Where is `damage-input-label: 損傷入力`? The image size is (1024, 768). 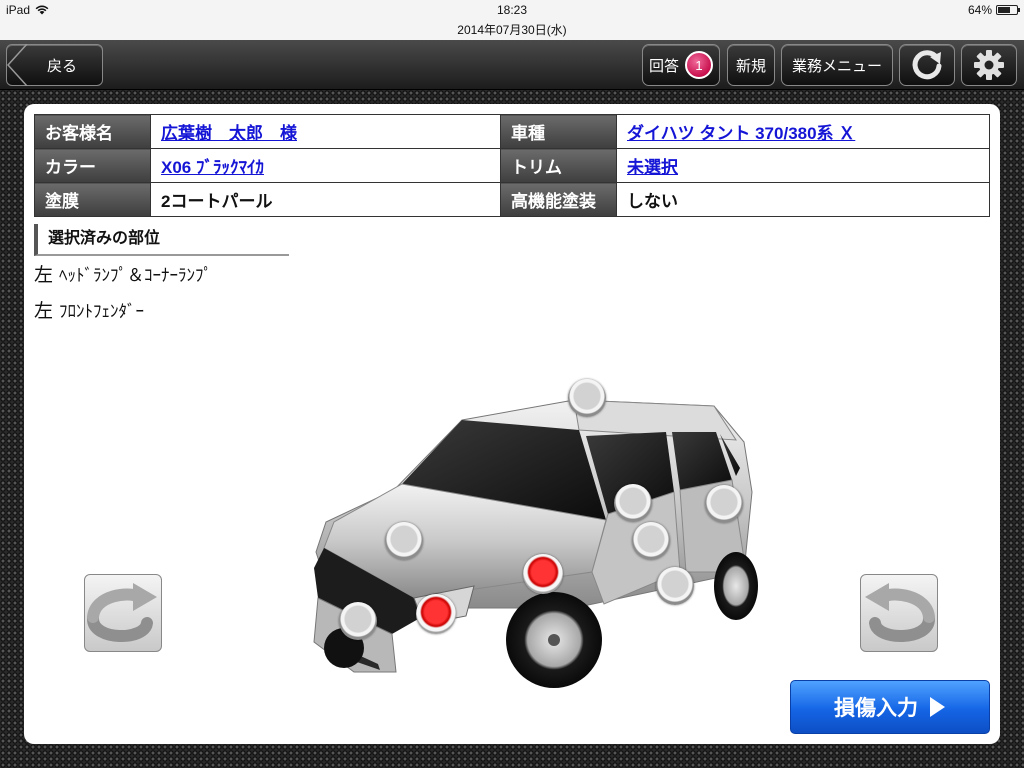
damage-input-label: 損傷入力 is located at coordinates (876, 708).